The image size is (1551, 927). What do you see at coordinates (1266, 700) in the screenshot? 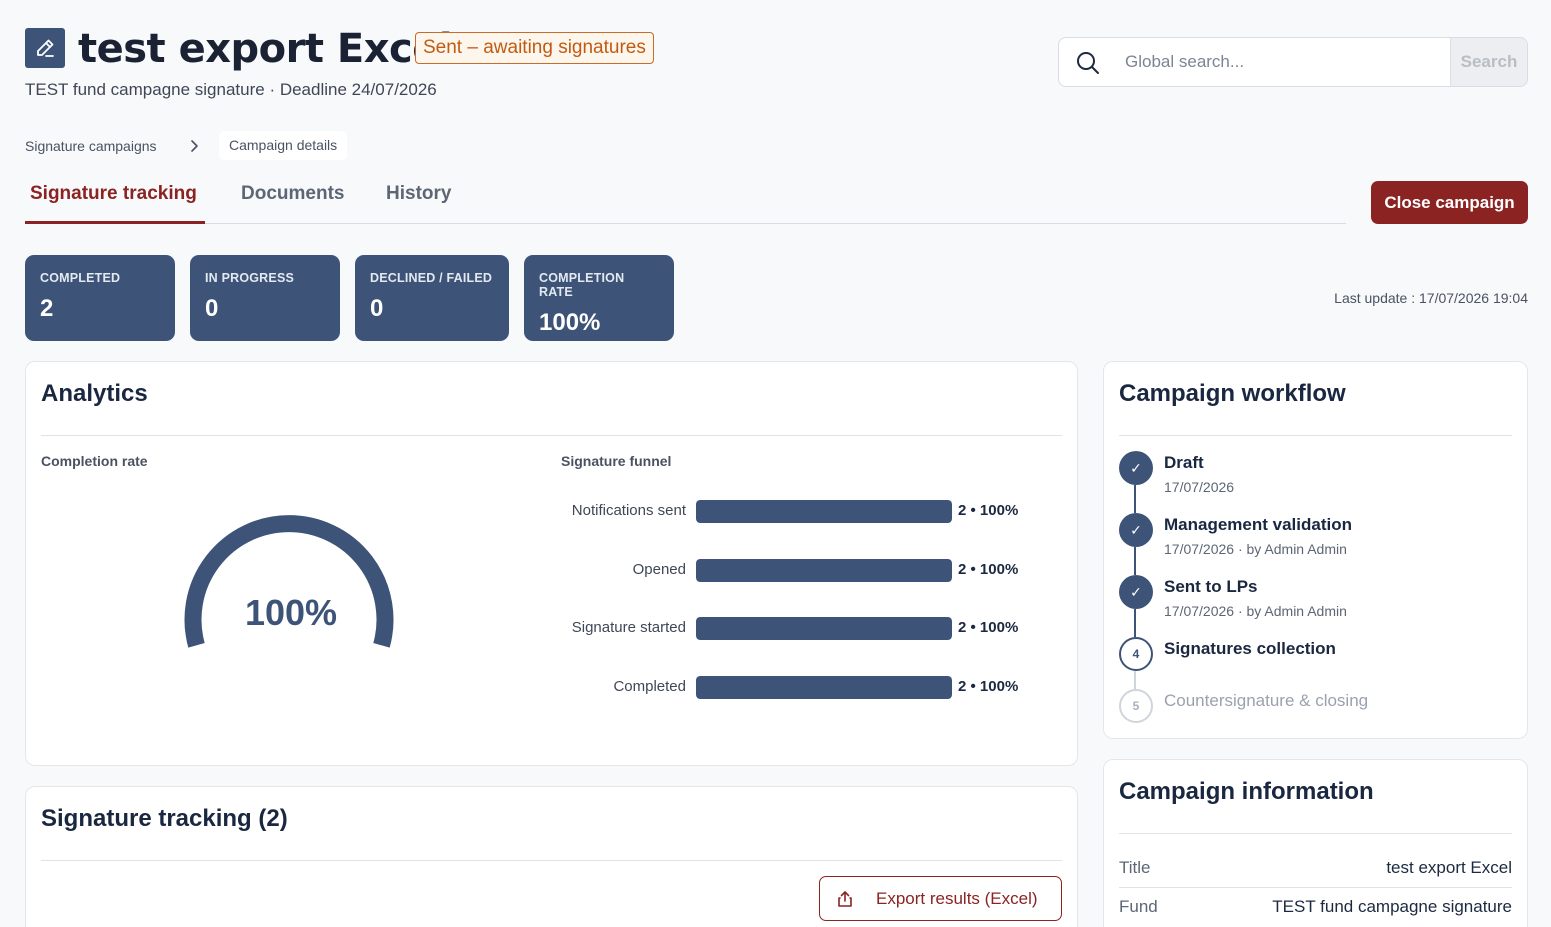
I see `workflow-step-title: Countersignature & closing` at bounding box center [1266, 700].